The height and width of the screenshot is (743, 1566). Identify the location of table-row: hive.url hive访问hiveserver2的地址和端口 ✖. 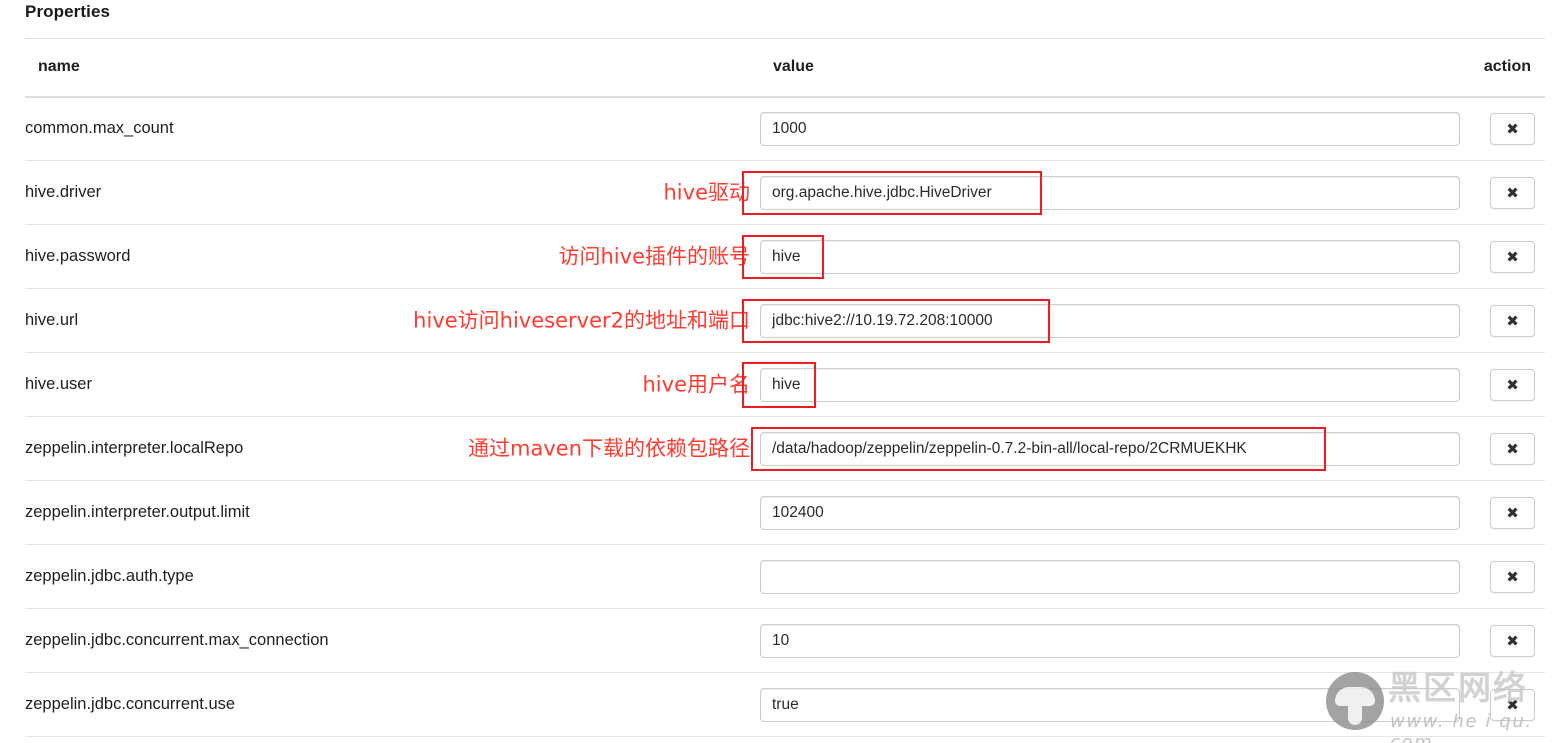
(785, 320).